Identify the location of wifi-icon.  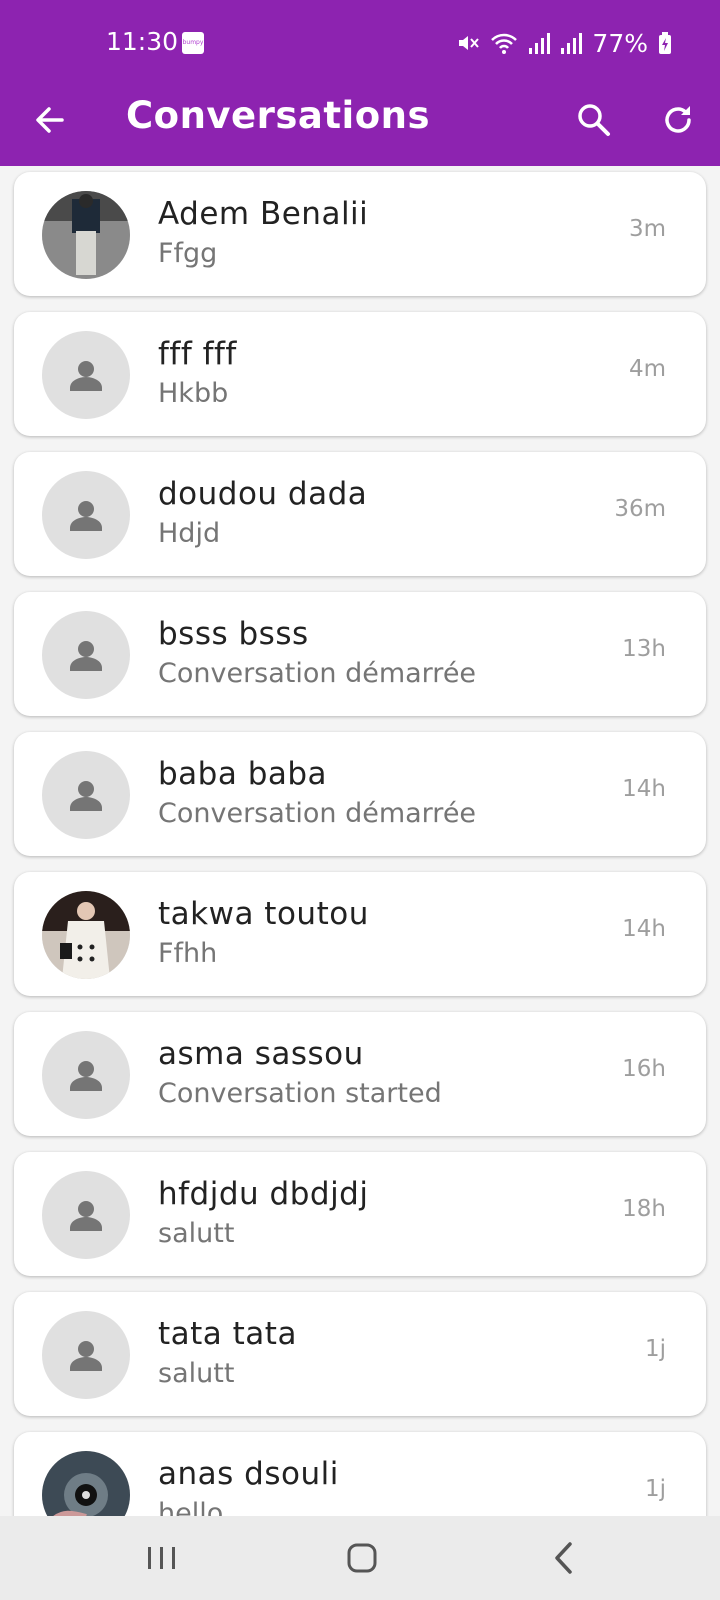
(504, 43).